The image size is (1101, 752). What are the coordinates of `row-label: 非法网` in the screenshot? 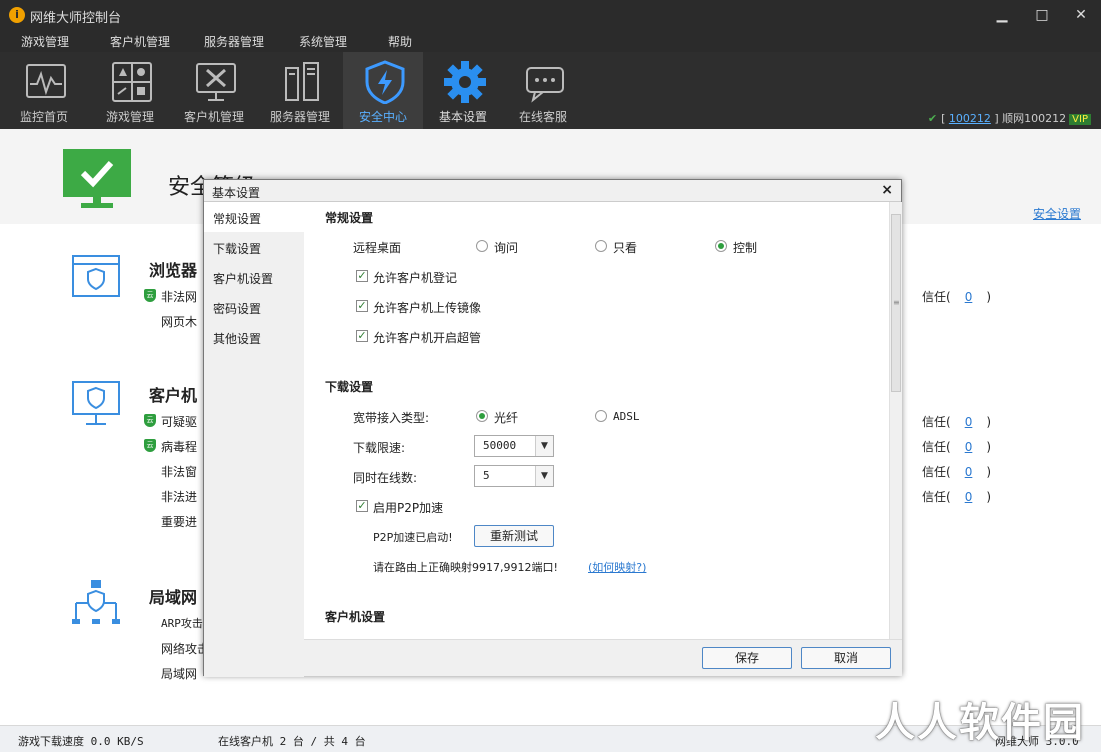 It's located at (179, 297).